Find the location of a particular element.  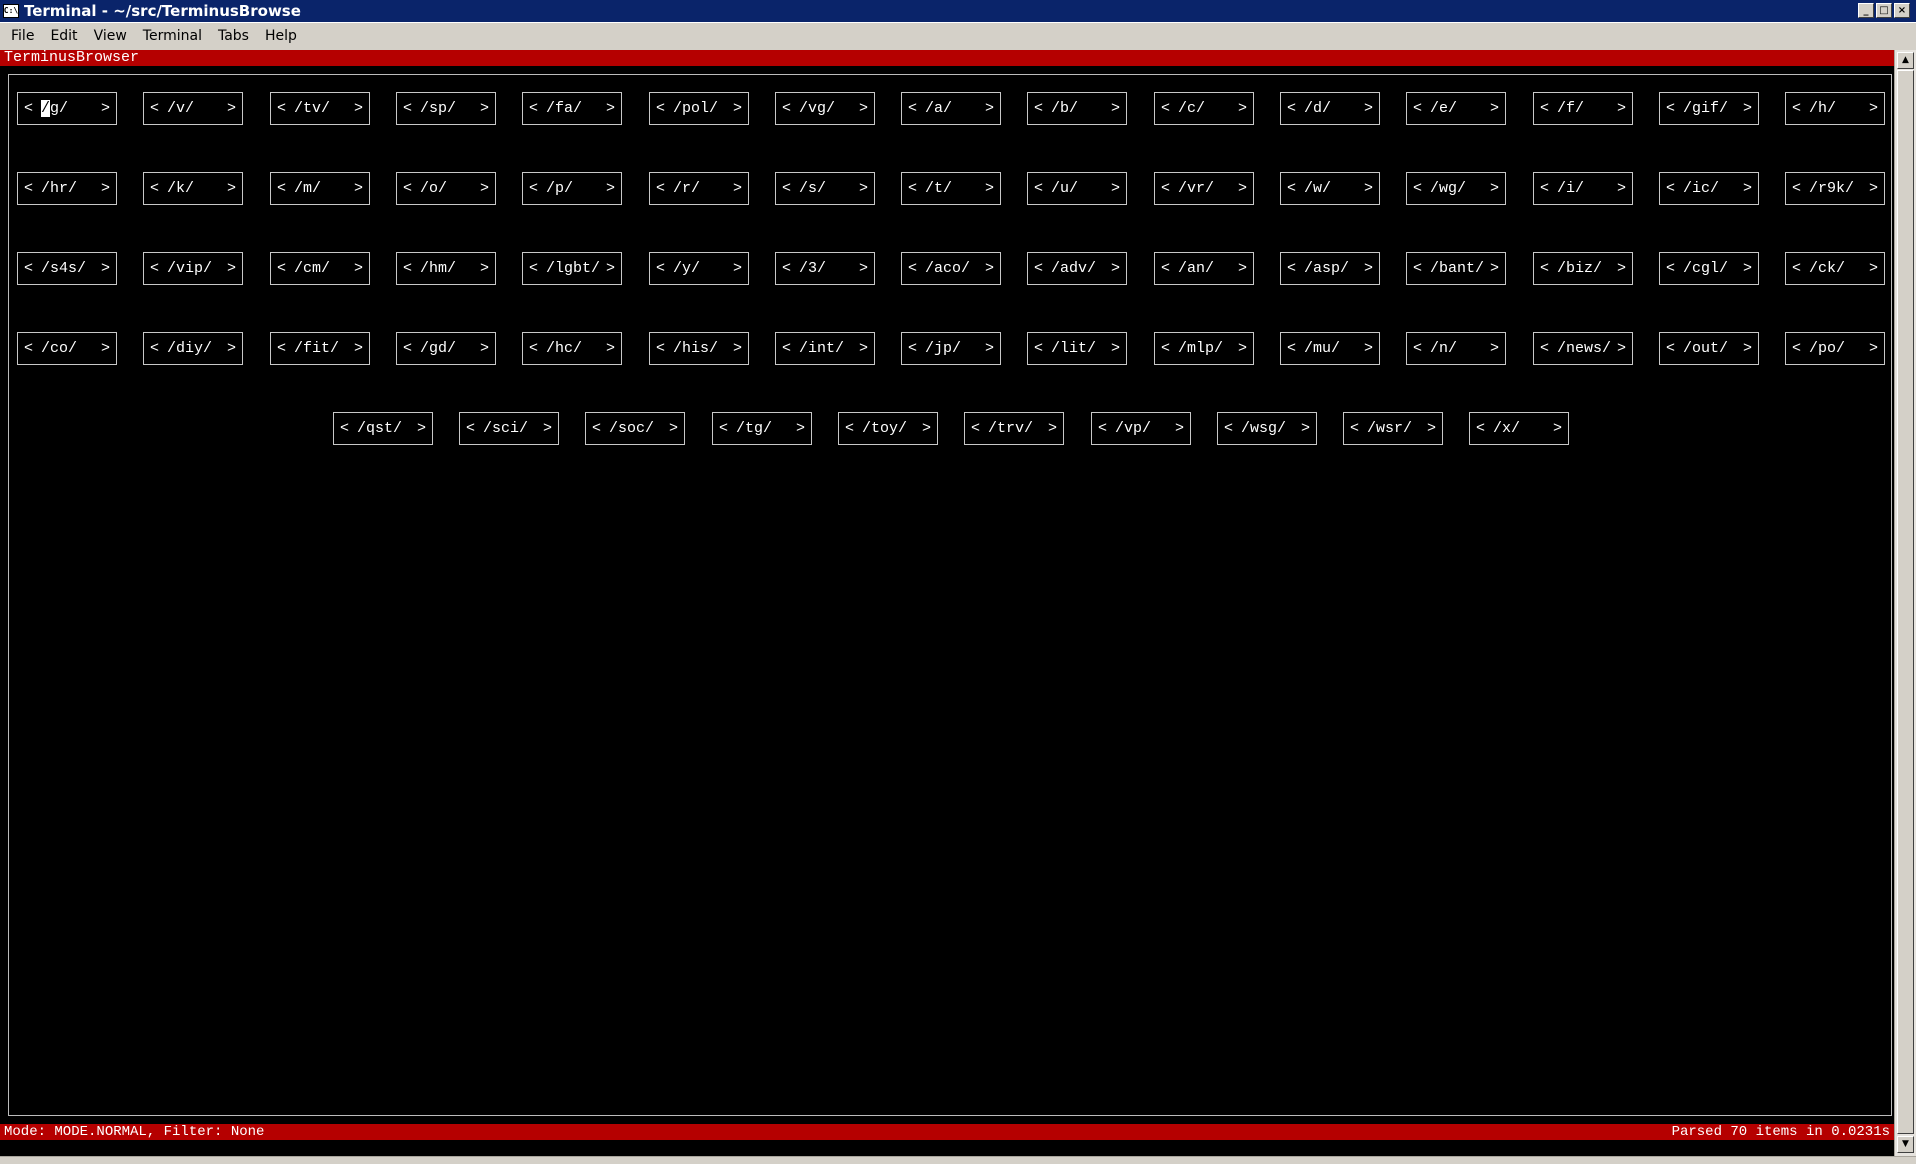

minimize-button: _ is located at coordinates (1866, 10).